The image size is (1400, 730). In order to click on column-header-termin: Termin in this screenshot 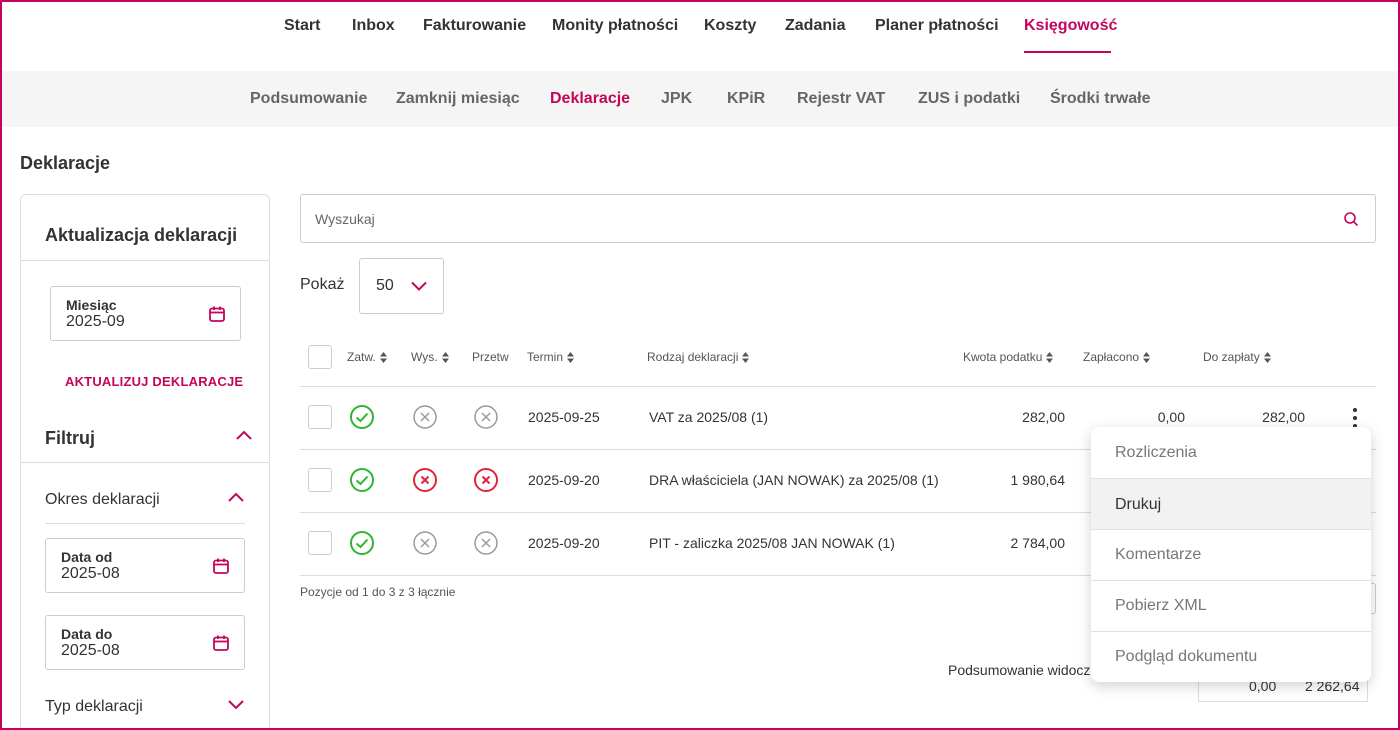, I will do `click(551, 357)`.